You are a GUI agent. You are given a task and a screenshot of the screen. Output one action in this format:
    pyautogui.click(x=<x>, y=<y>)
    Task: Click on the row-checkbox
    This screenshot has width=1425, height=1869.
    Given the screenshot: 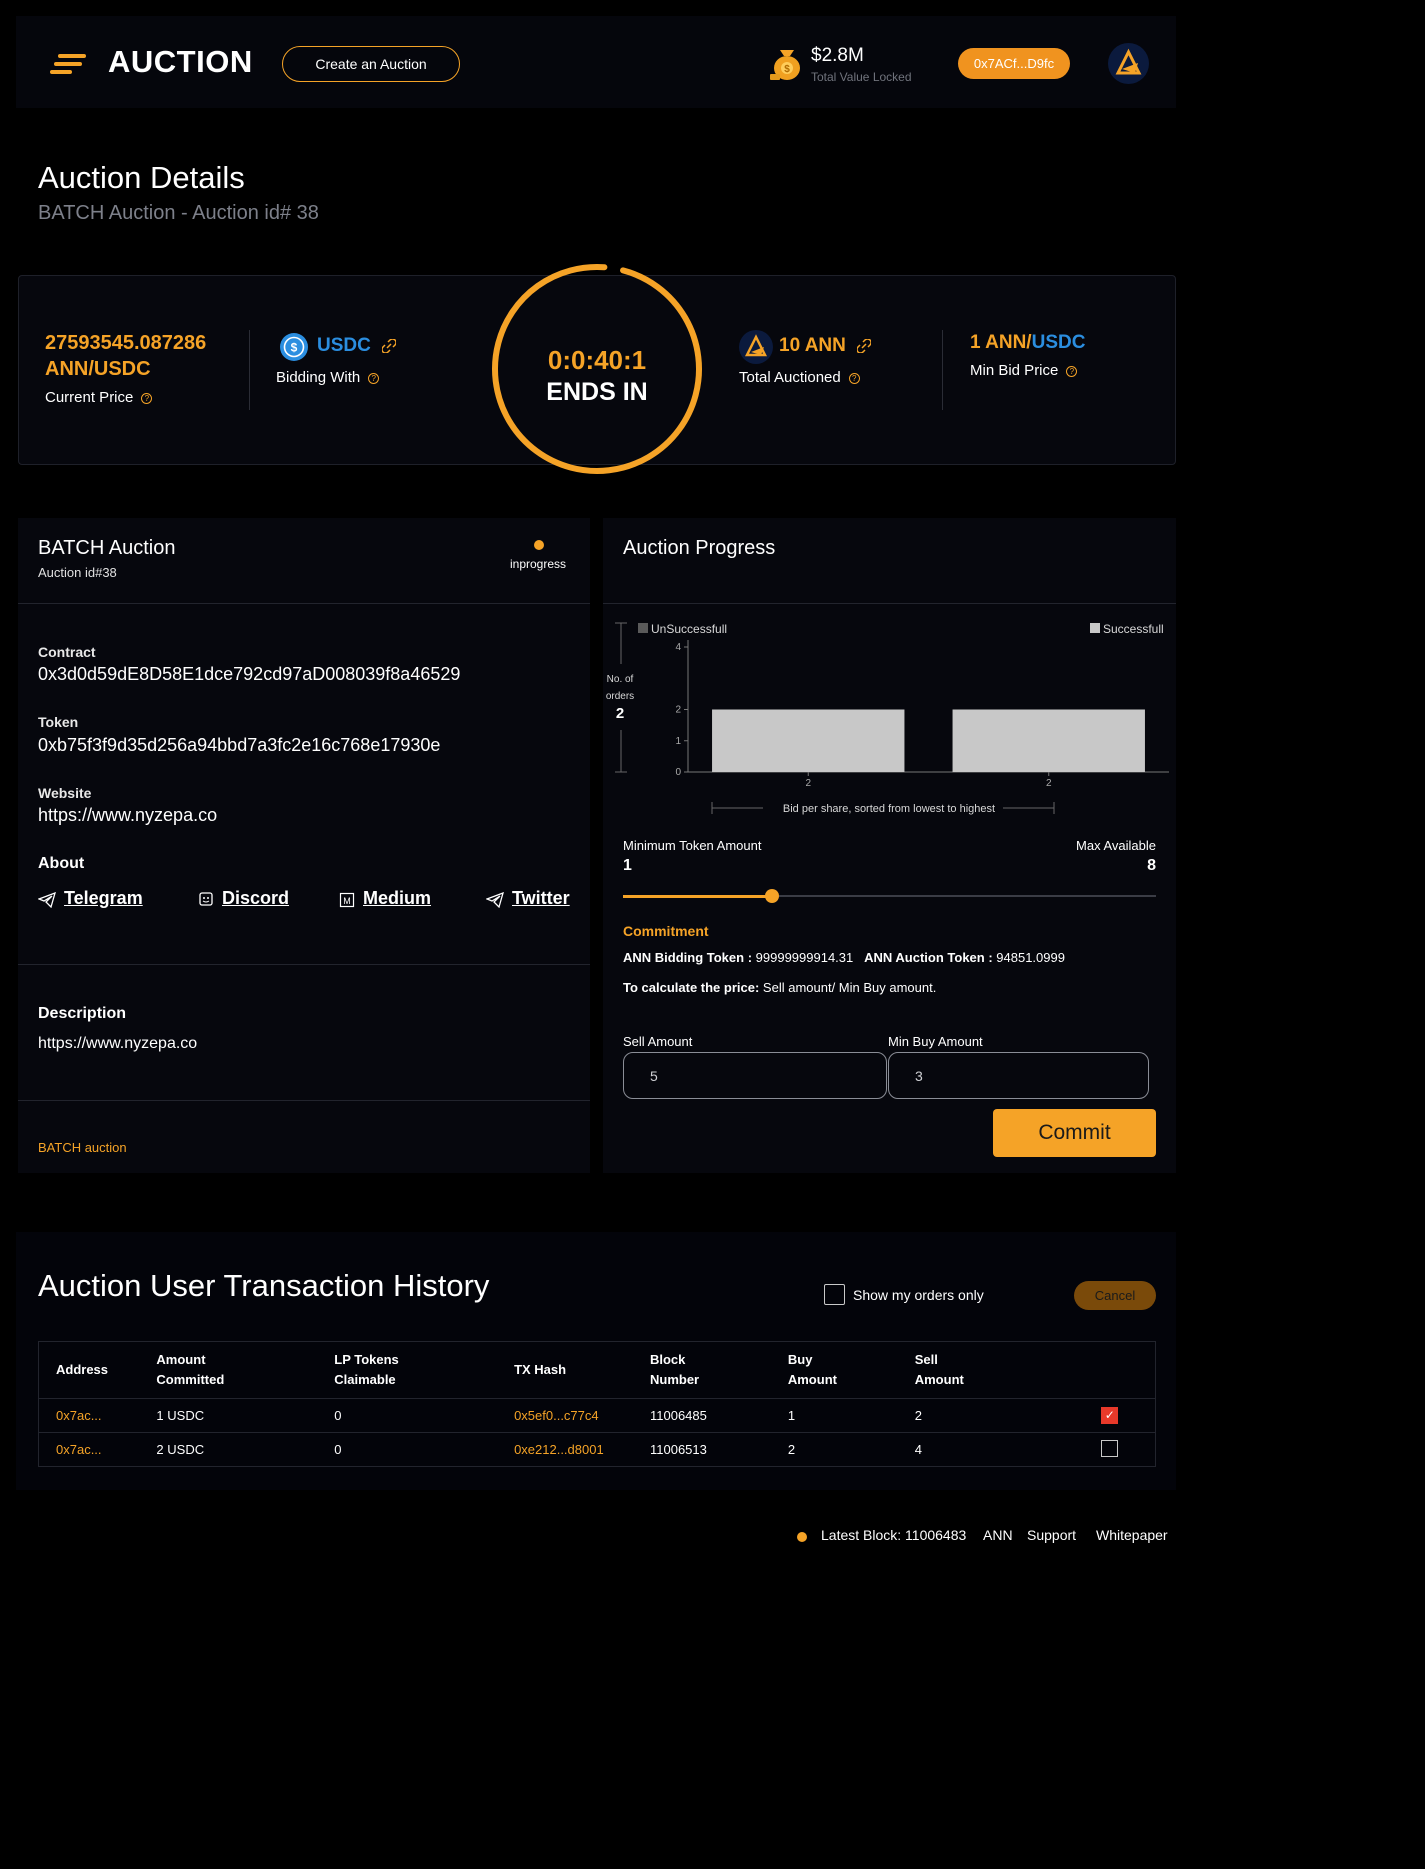 What is the action you would take?
    pyautogui.click(x=1110, y=1448)
    